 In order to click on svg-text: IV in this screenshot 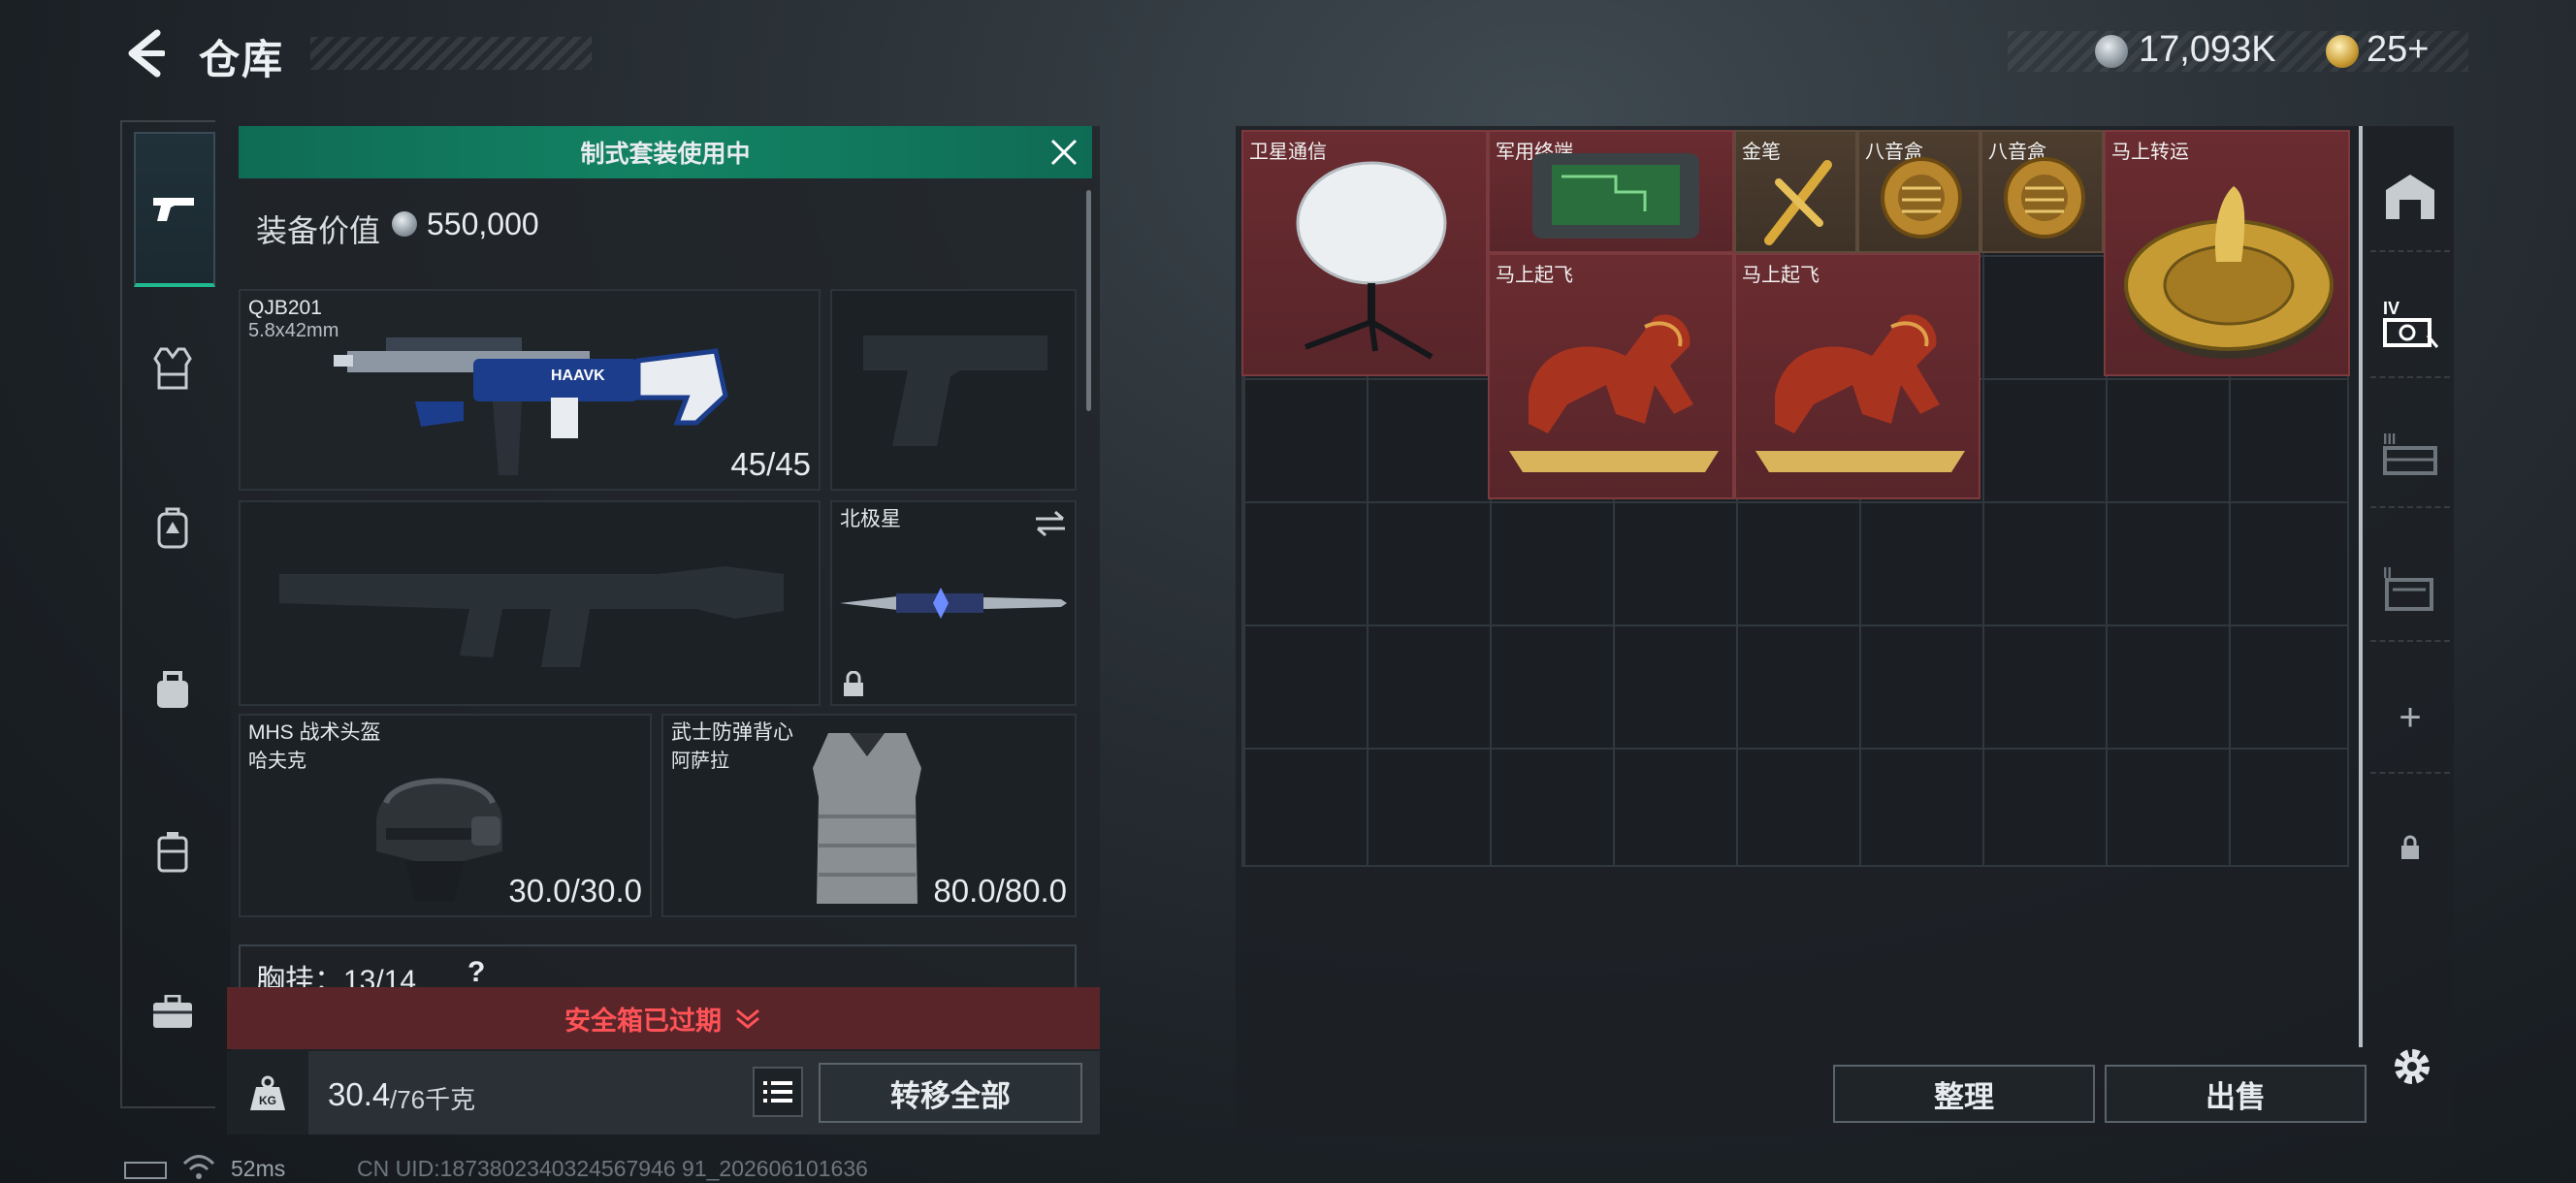, I will do `click(2391, 308)`.